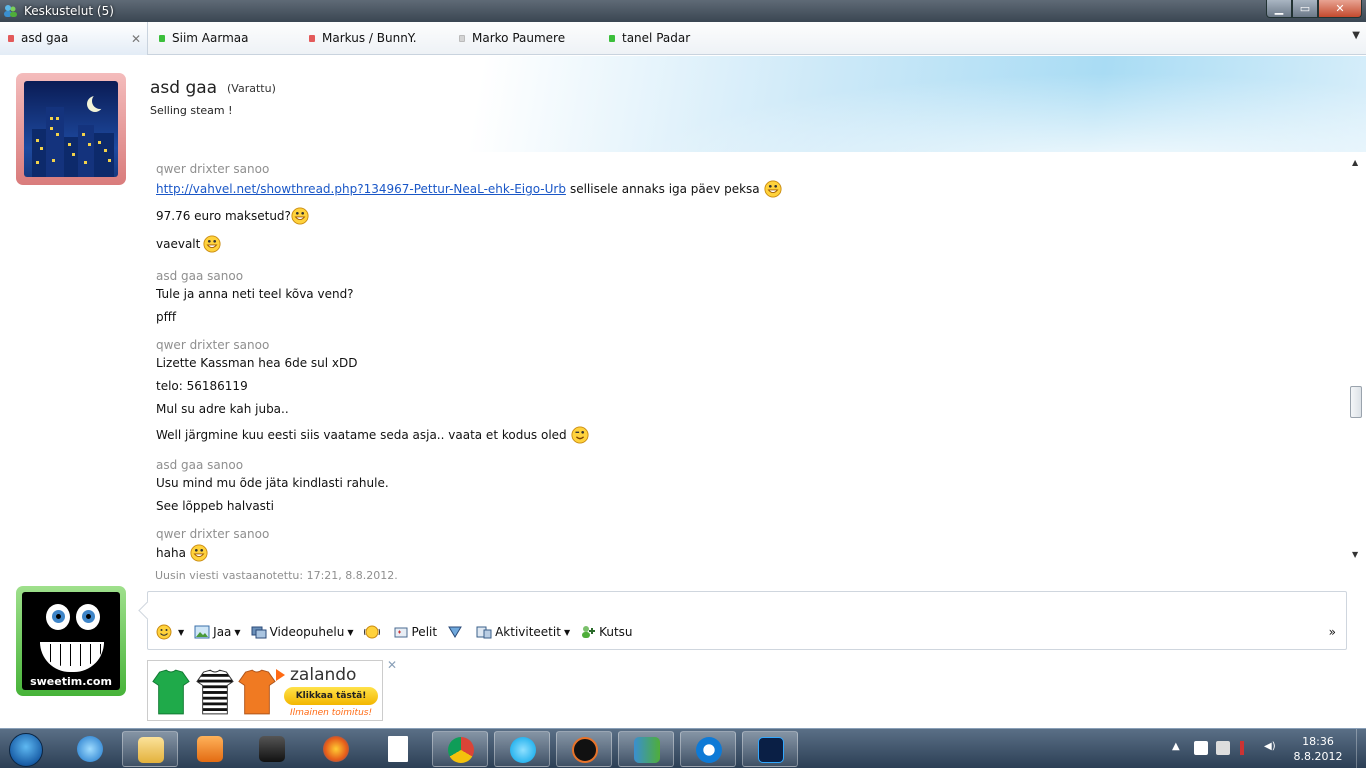 The image size is (1366, 768). What do you see at coordinates (1356, 35) in the screenshot?
I see `tab-overflow-chevron-icon: ▼` at bounding box center [1356, 35].